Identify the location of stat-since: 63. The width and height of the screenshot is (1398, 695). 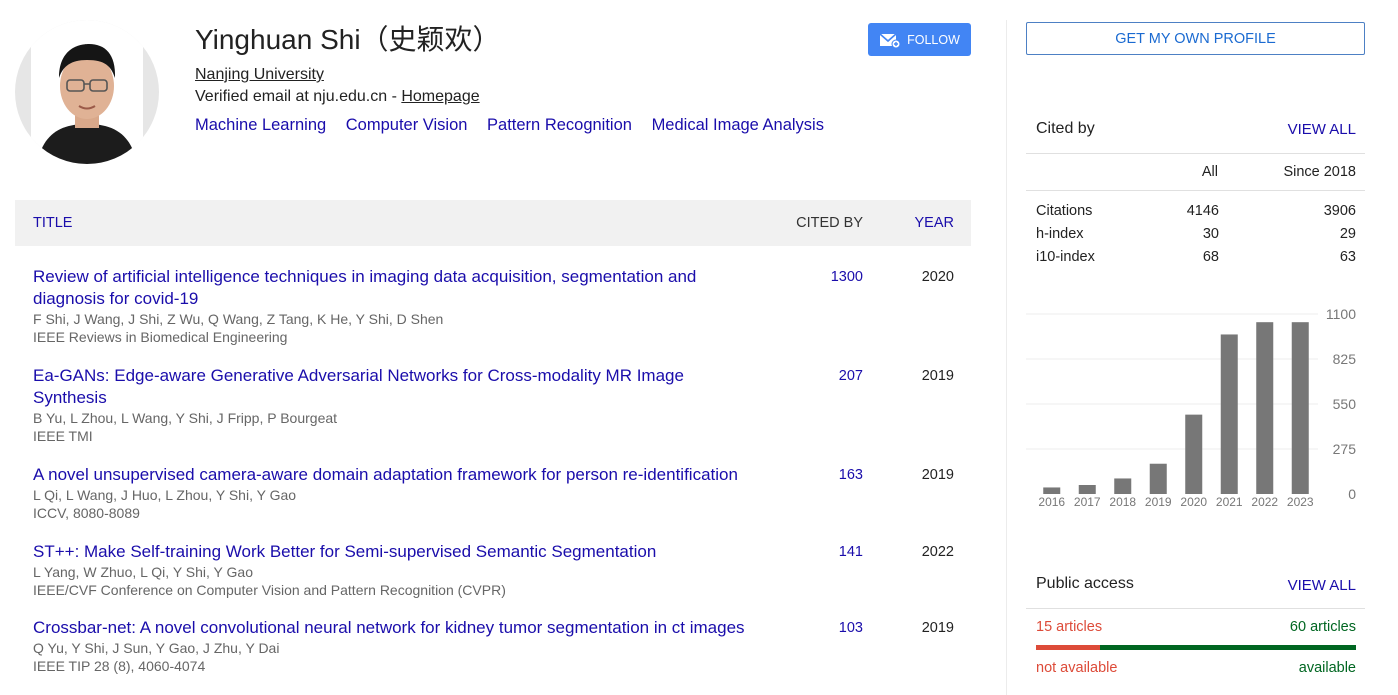
(1347, 257).